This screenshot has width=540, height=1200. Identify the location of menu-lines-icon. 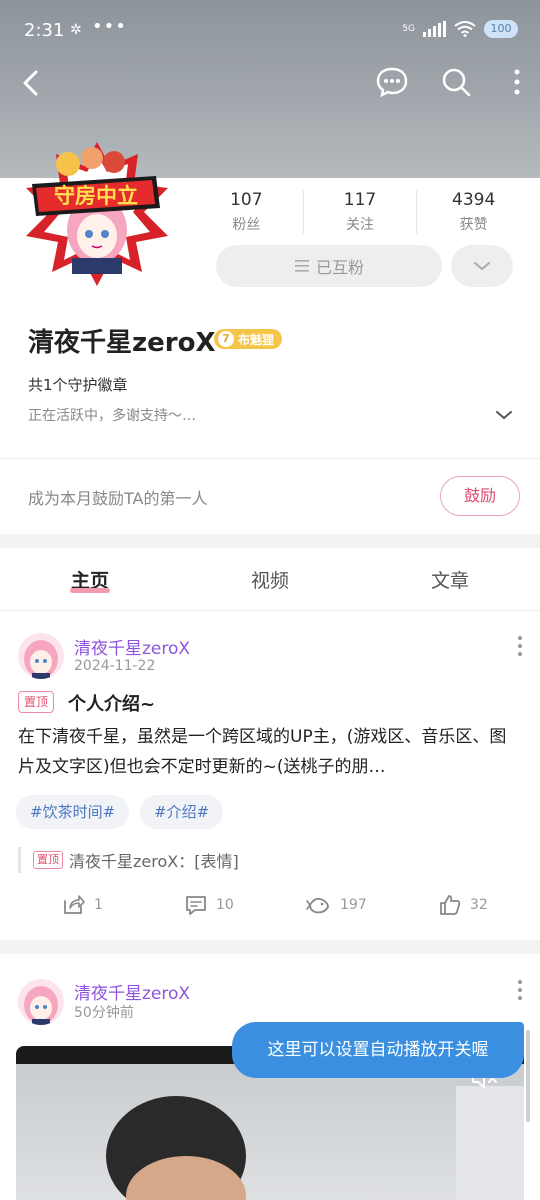
(301, 266).